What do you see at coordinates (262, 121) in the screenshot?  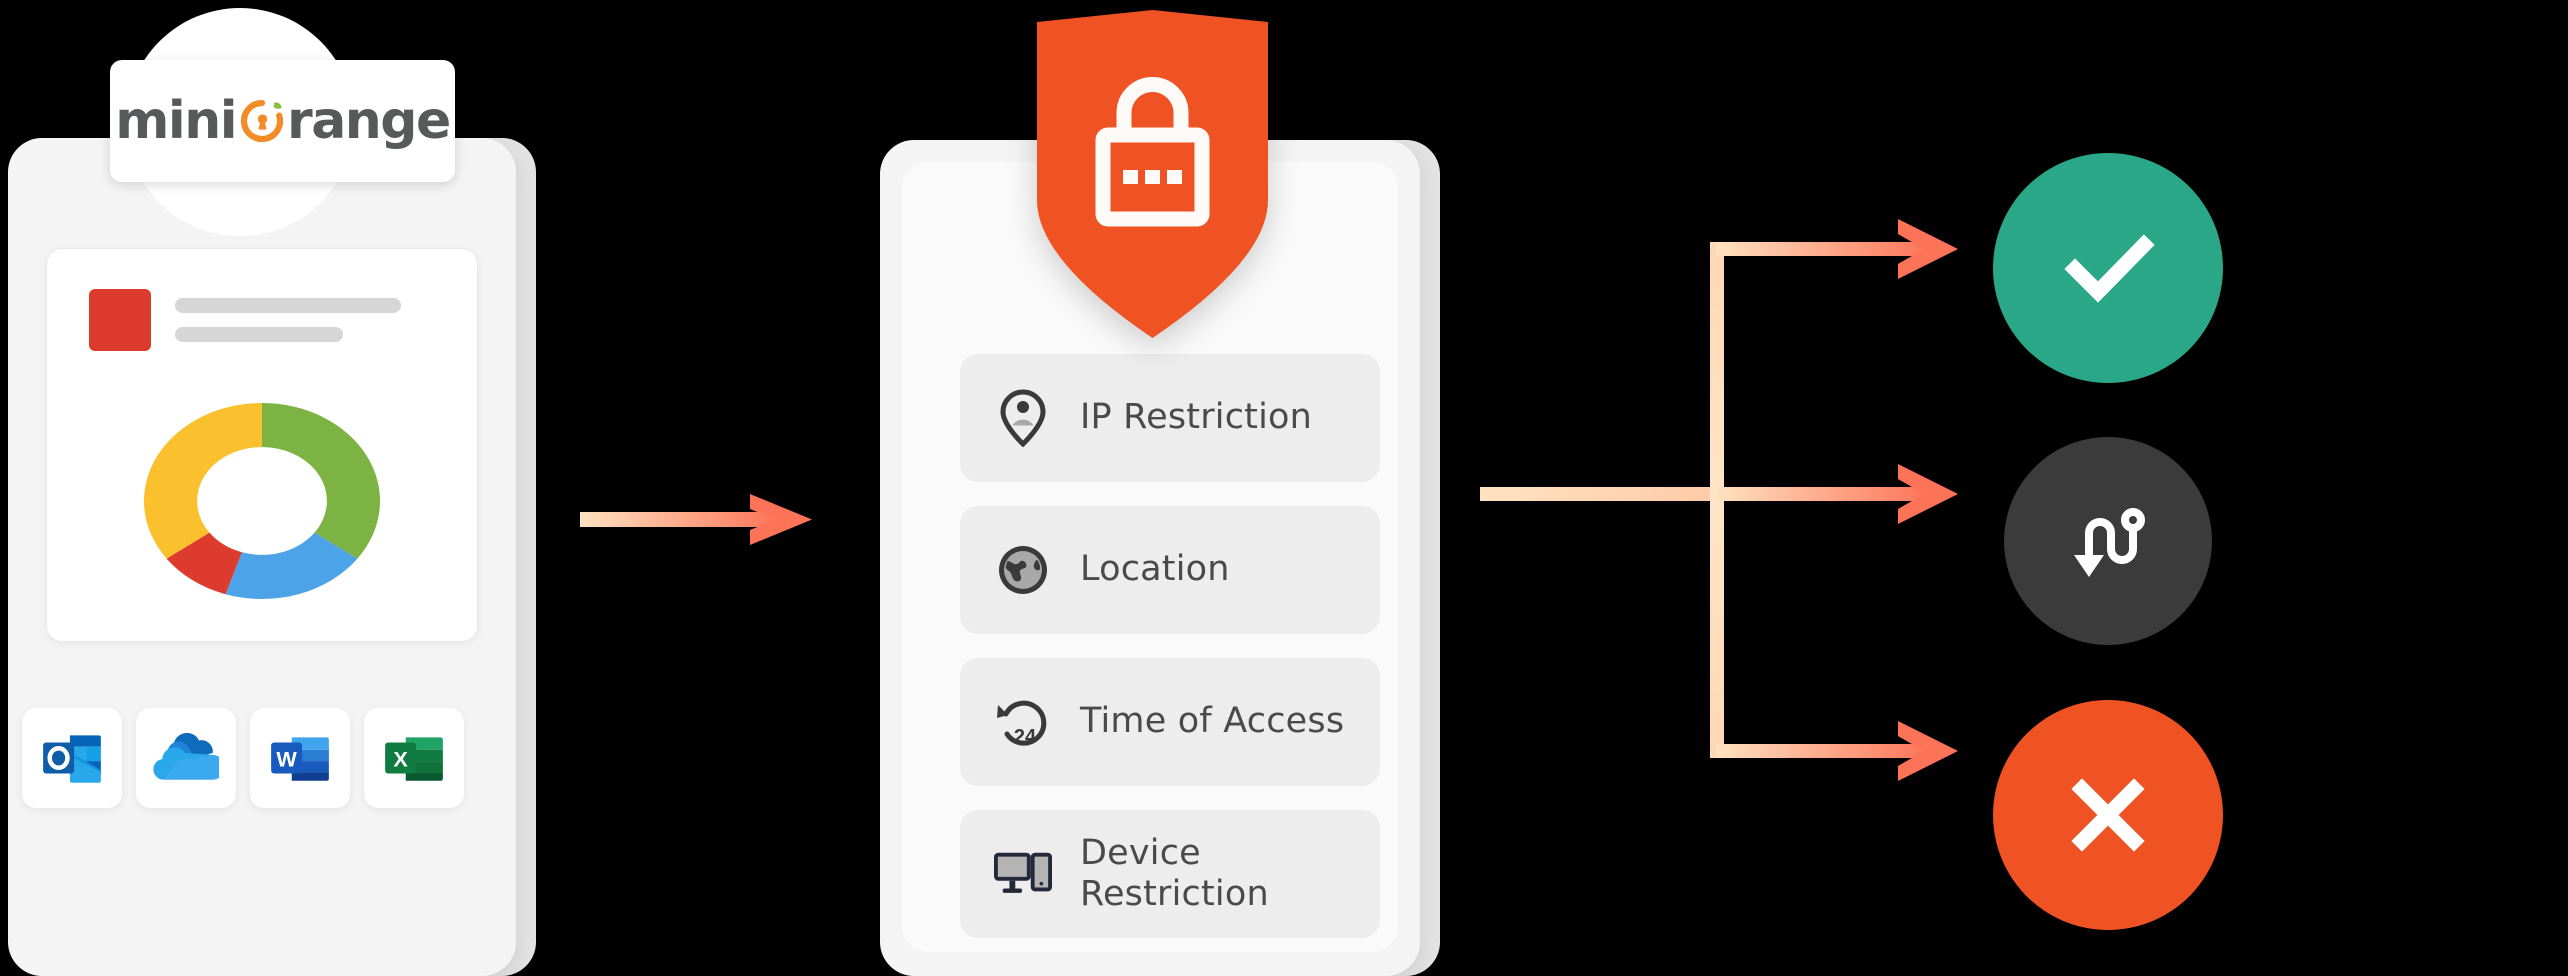 I see `orange-keyhole-icon` at bounding box center [262, 121].